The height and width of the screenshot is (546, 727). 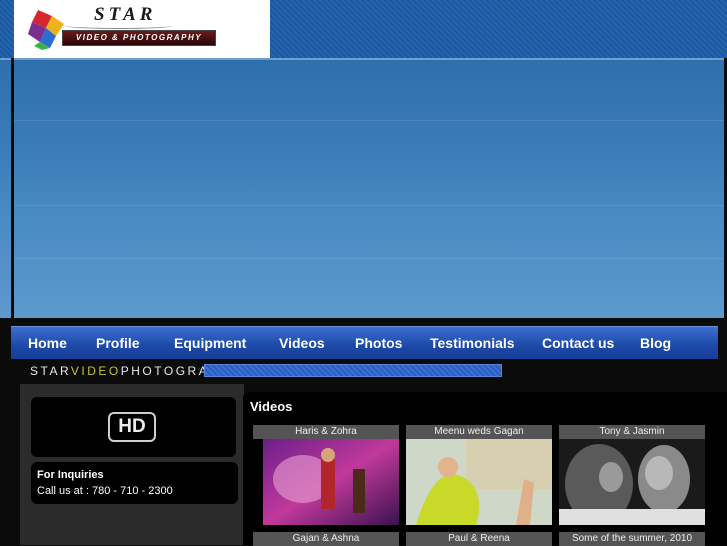 What do you see at coordinates (125, 14) in the screenshot?
I see `logo-title: STAR` at bounding box center [125, 14].